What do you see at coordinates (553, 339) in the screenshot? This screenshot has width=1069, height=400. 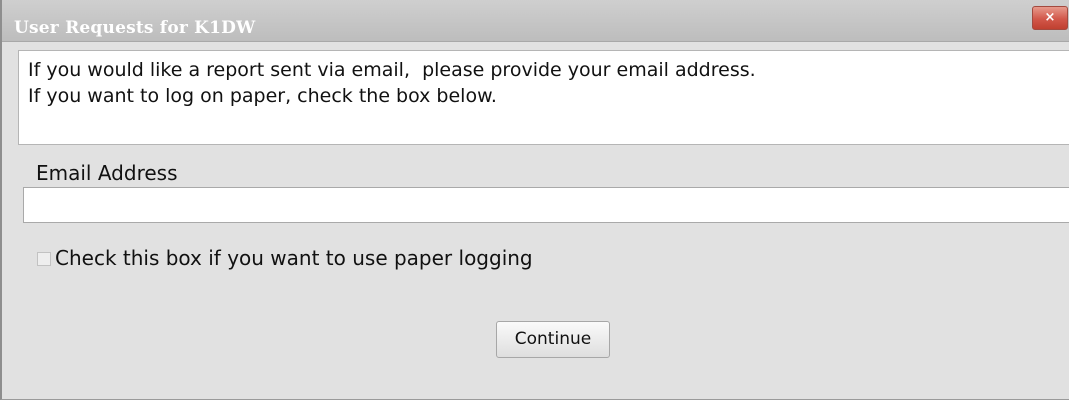 I see `continue-button: Continue` at bounding box center [553, 339].